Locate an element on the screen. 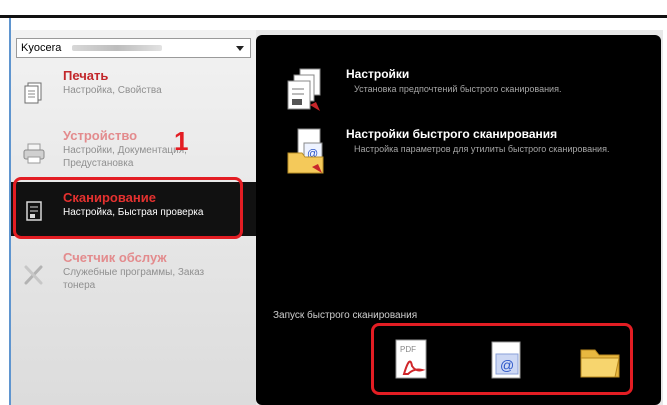 This screenshot has height=405, width=667. quick-scan-email-button: @ is located at coordinates (506, 360).